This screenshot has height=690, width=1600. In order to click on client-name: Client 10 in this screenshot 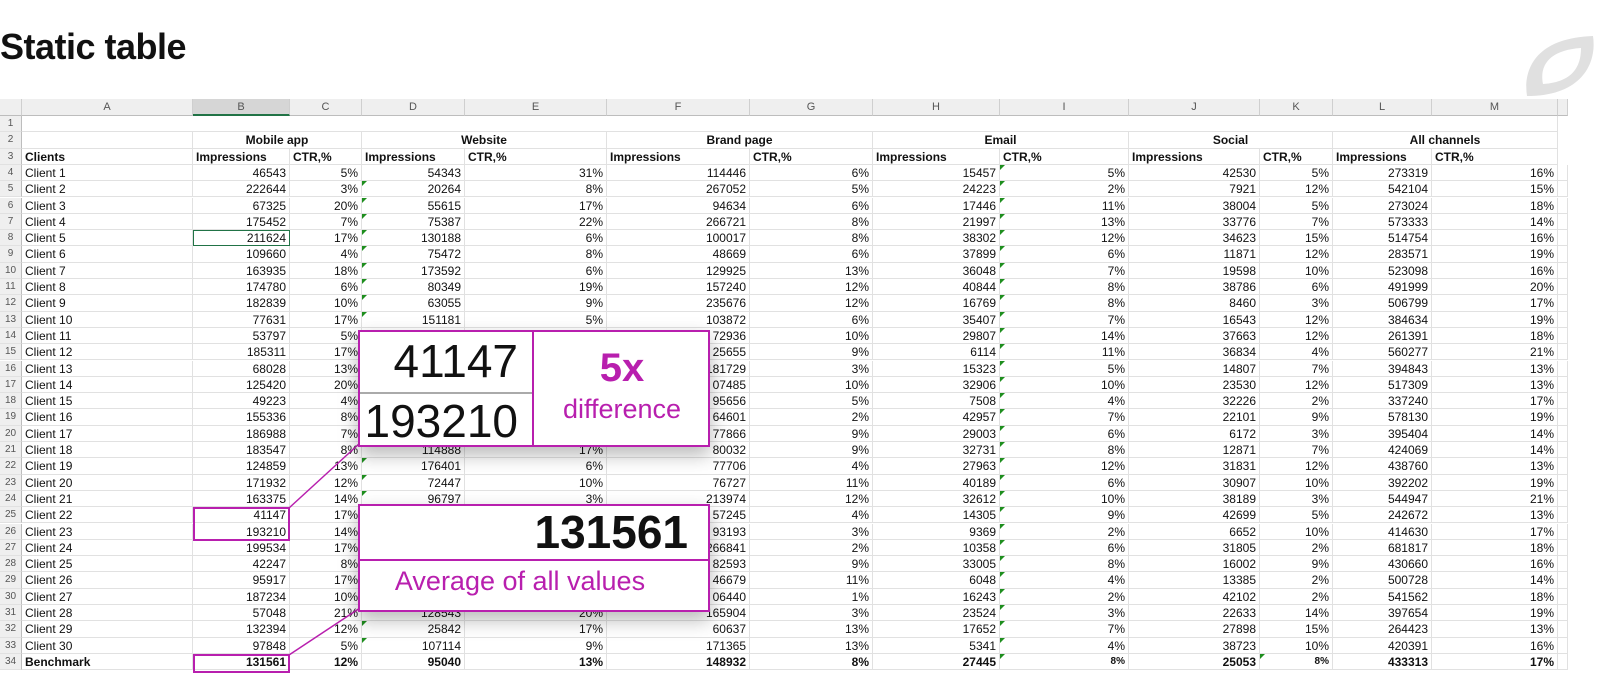, I will do `click(107, 319)`.